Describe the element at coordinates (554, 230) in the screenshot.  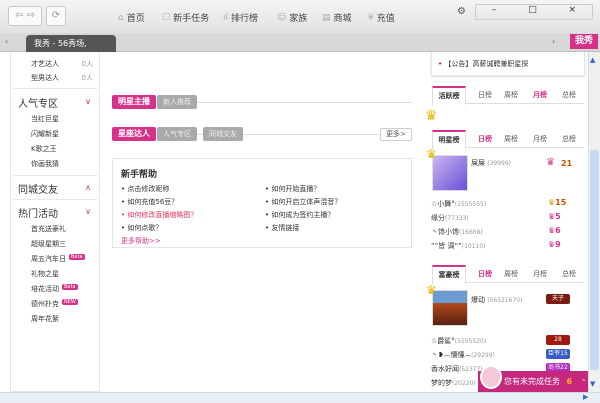
I see `level-badge: ♛6` at that location.